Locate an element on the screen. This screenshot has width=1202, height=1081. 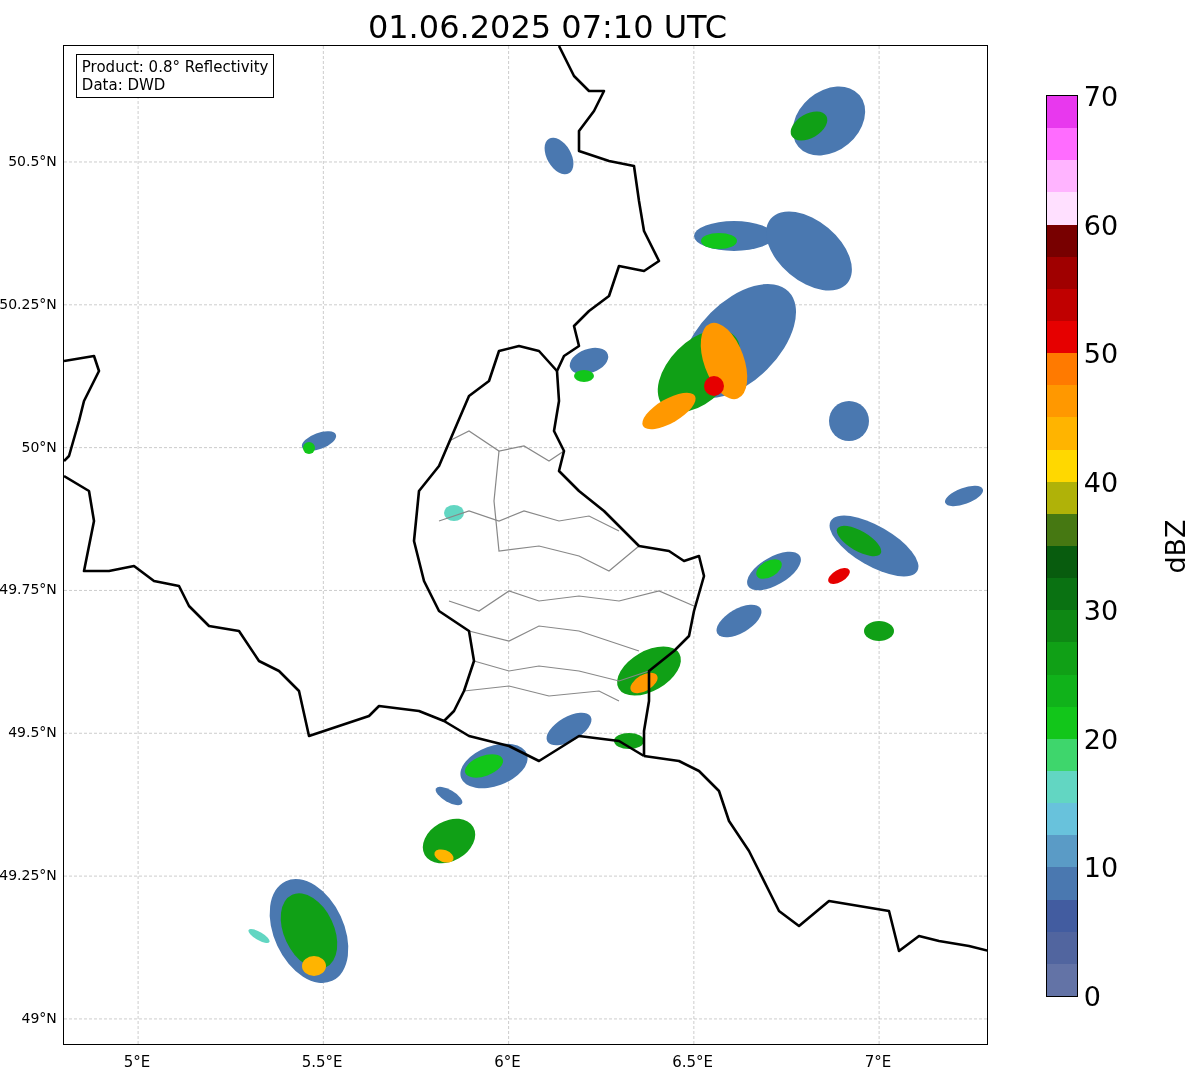
colorbar-tick-label: 70 is located at coordinates (1101, 96).